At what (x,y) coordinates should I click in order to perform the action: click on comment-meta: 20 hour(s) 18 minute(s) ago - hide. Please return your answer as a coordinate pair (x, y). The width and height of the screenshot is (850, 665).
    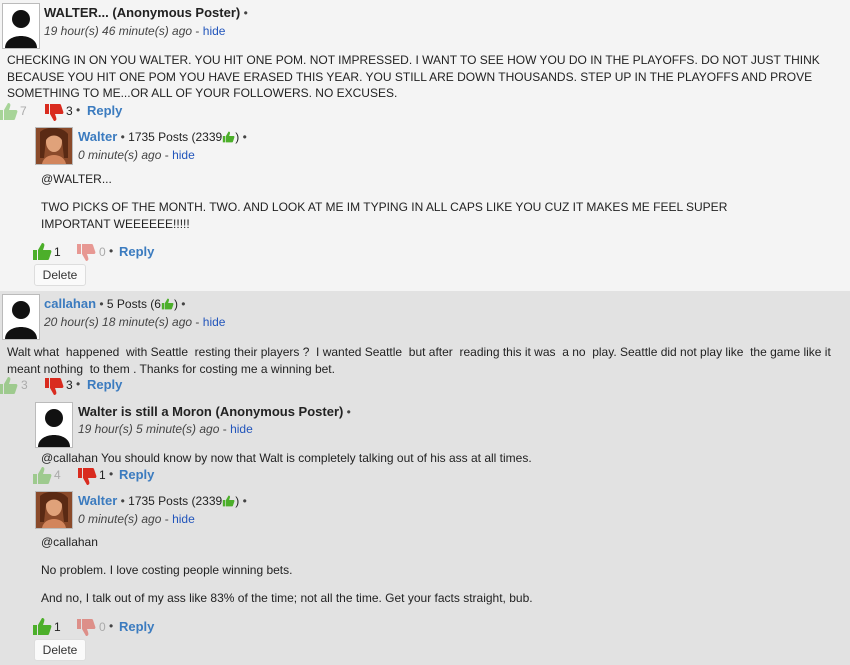
    Looking at the image, I should click on (134, 322).